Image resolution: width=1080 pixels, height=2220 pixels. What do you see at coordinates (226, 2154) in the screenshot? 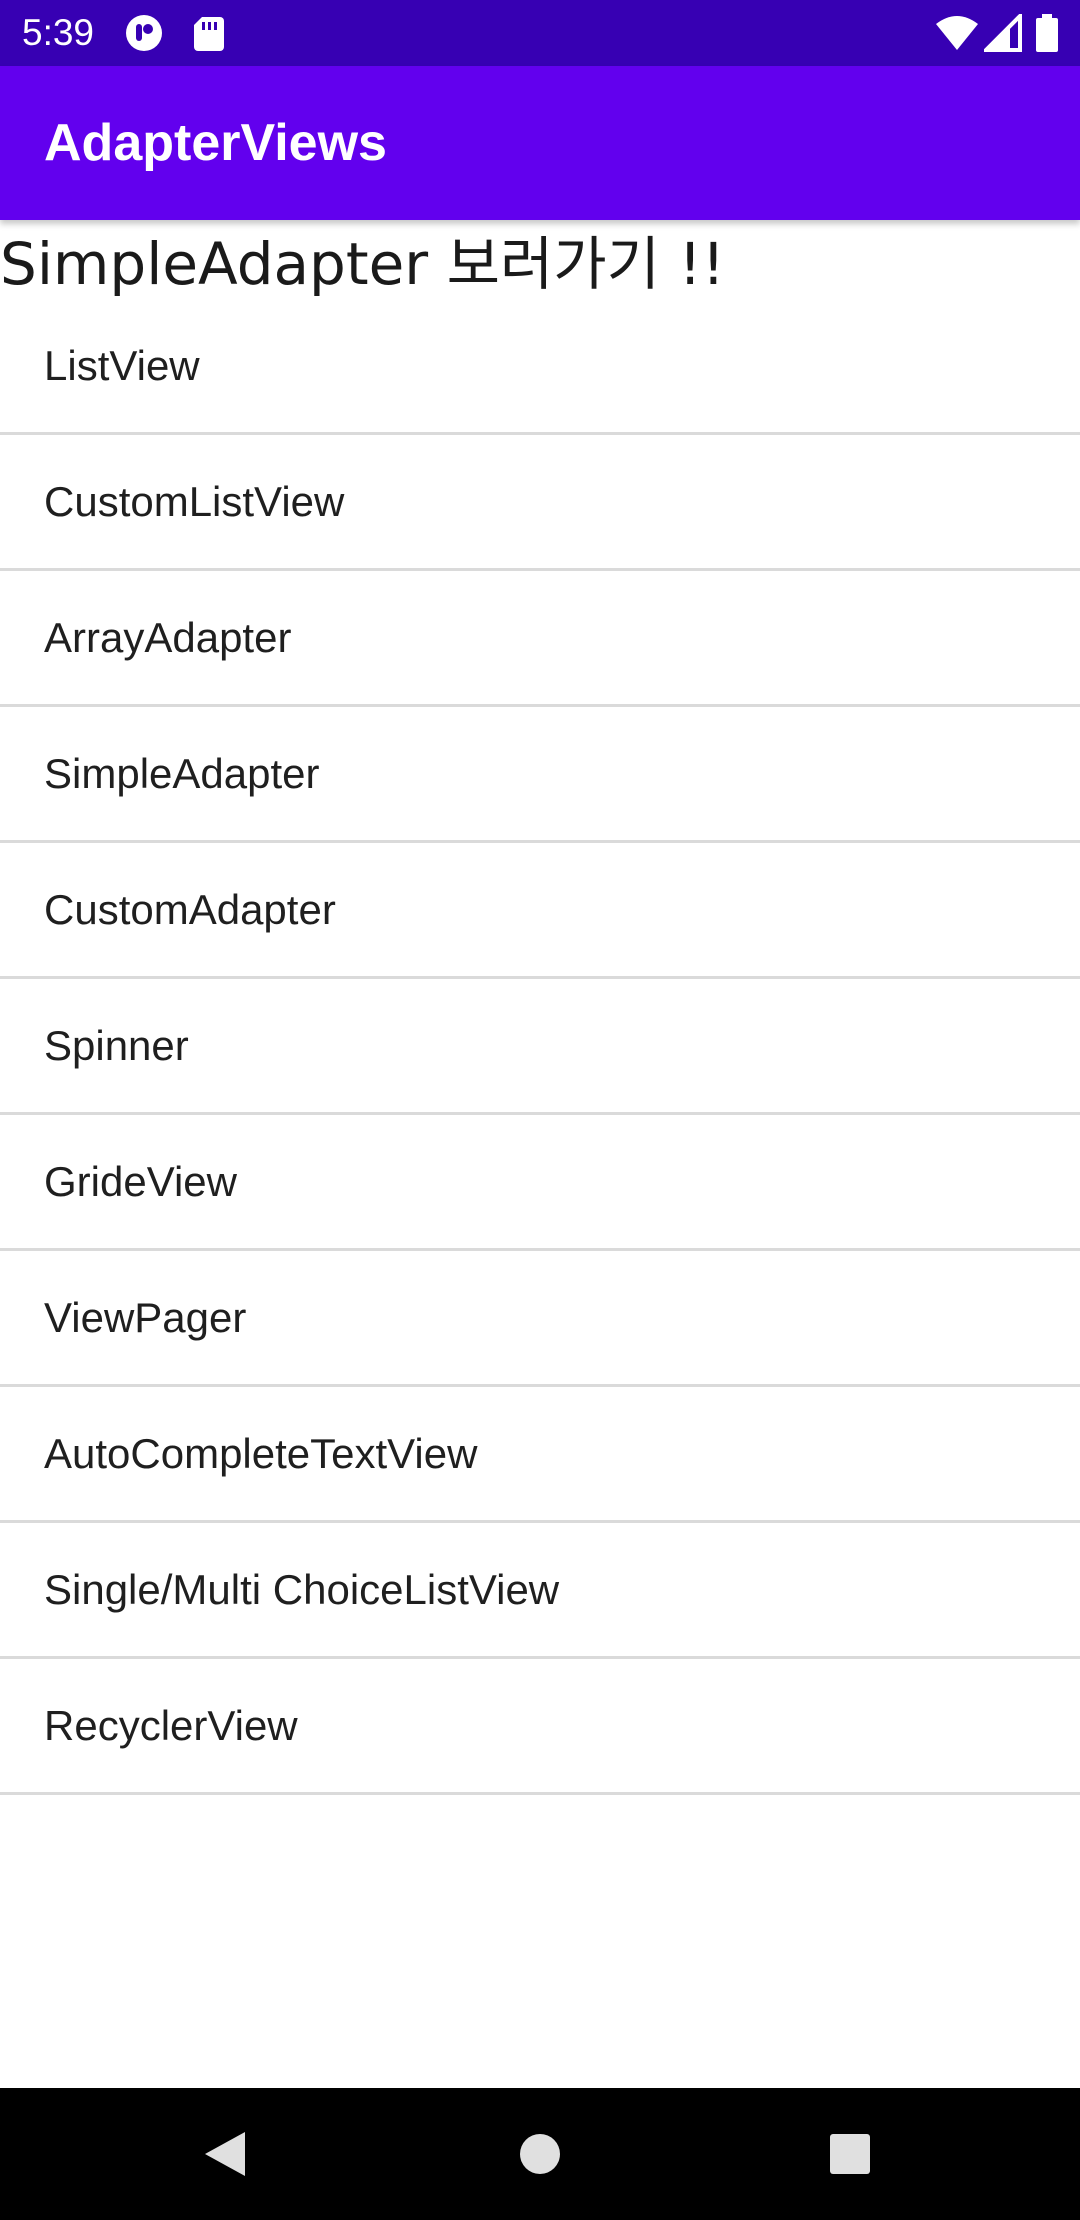
I see `back-icon` at bounding box center [226, 2154].